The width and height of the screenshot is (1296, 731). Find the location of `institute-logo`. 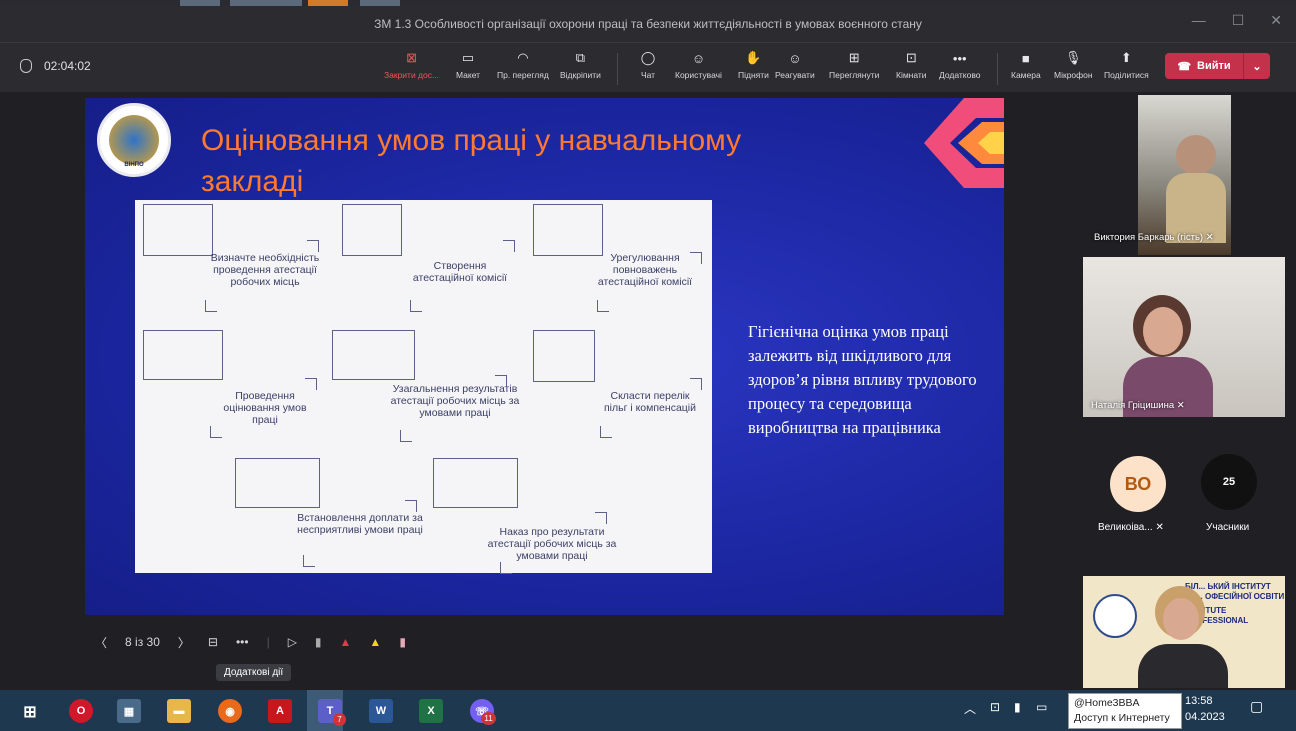

institute-logo is located at coordinates (1115, 616).